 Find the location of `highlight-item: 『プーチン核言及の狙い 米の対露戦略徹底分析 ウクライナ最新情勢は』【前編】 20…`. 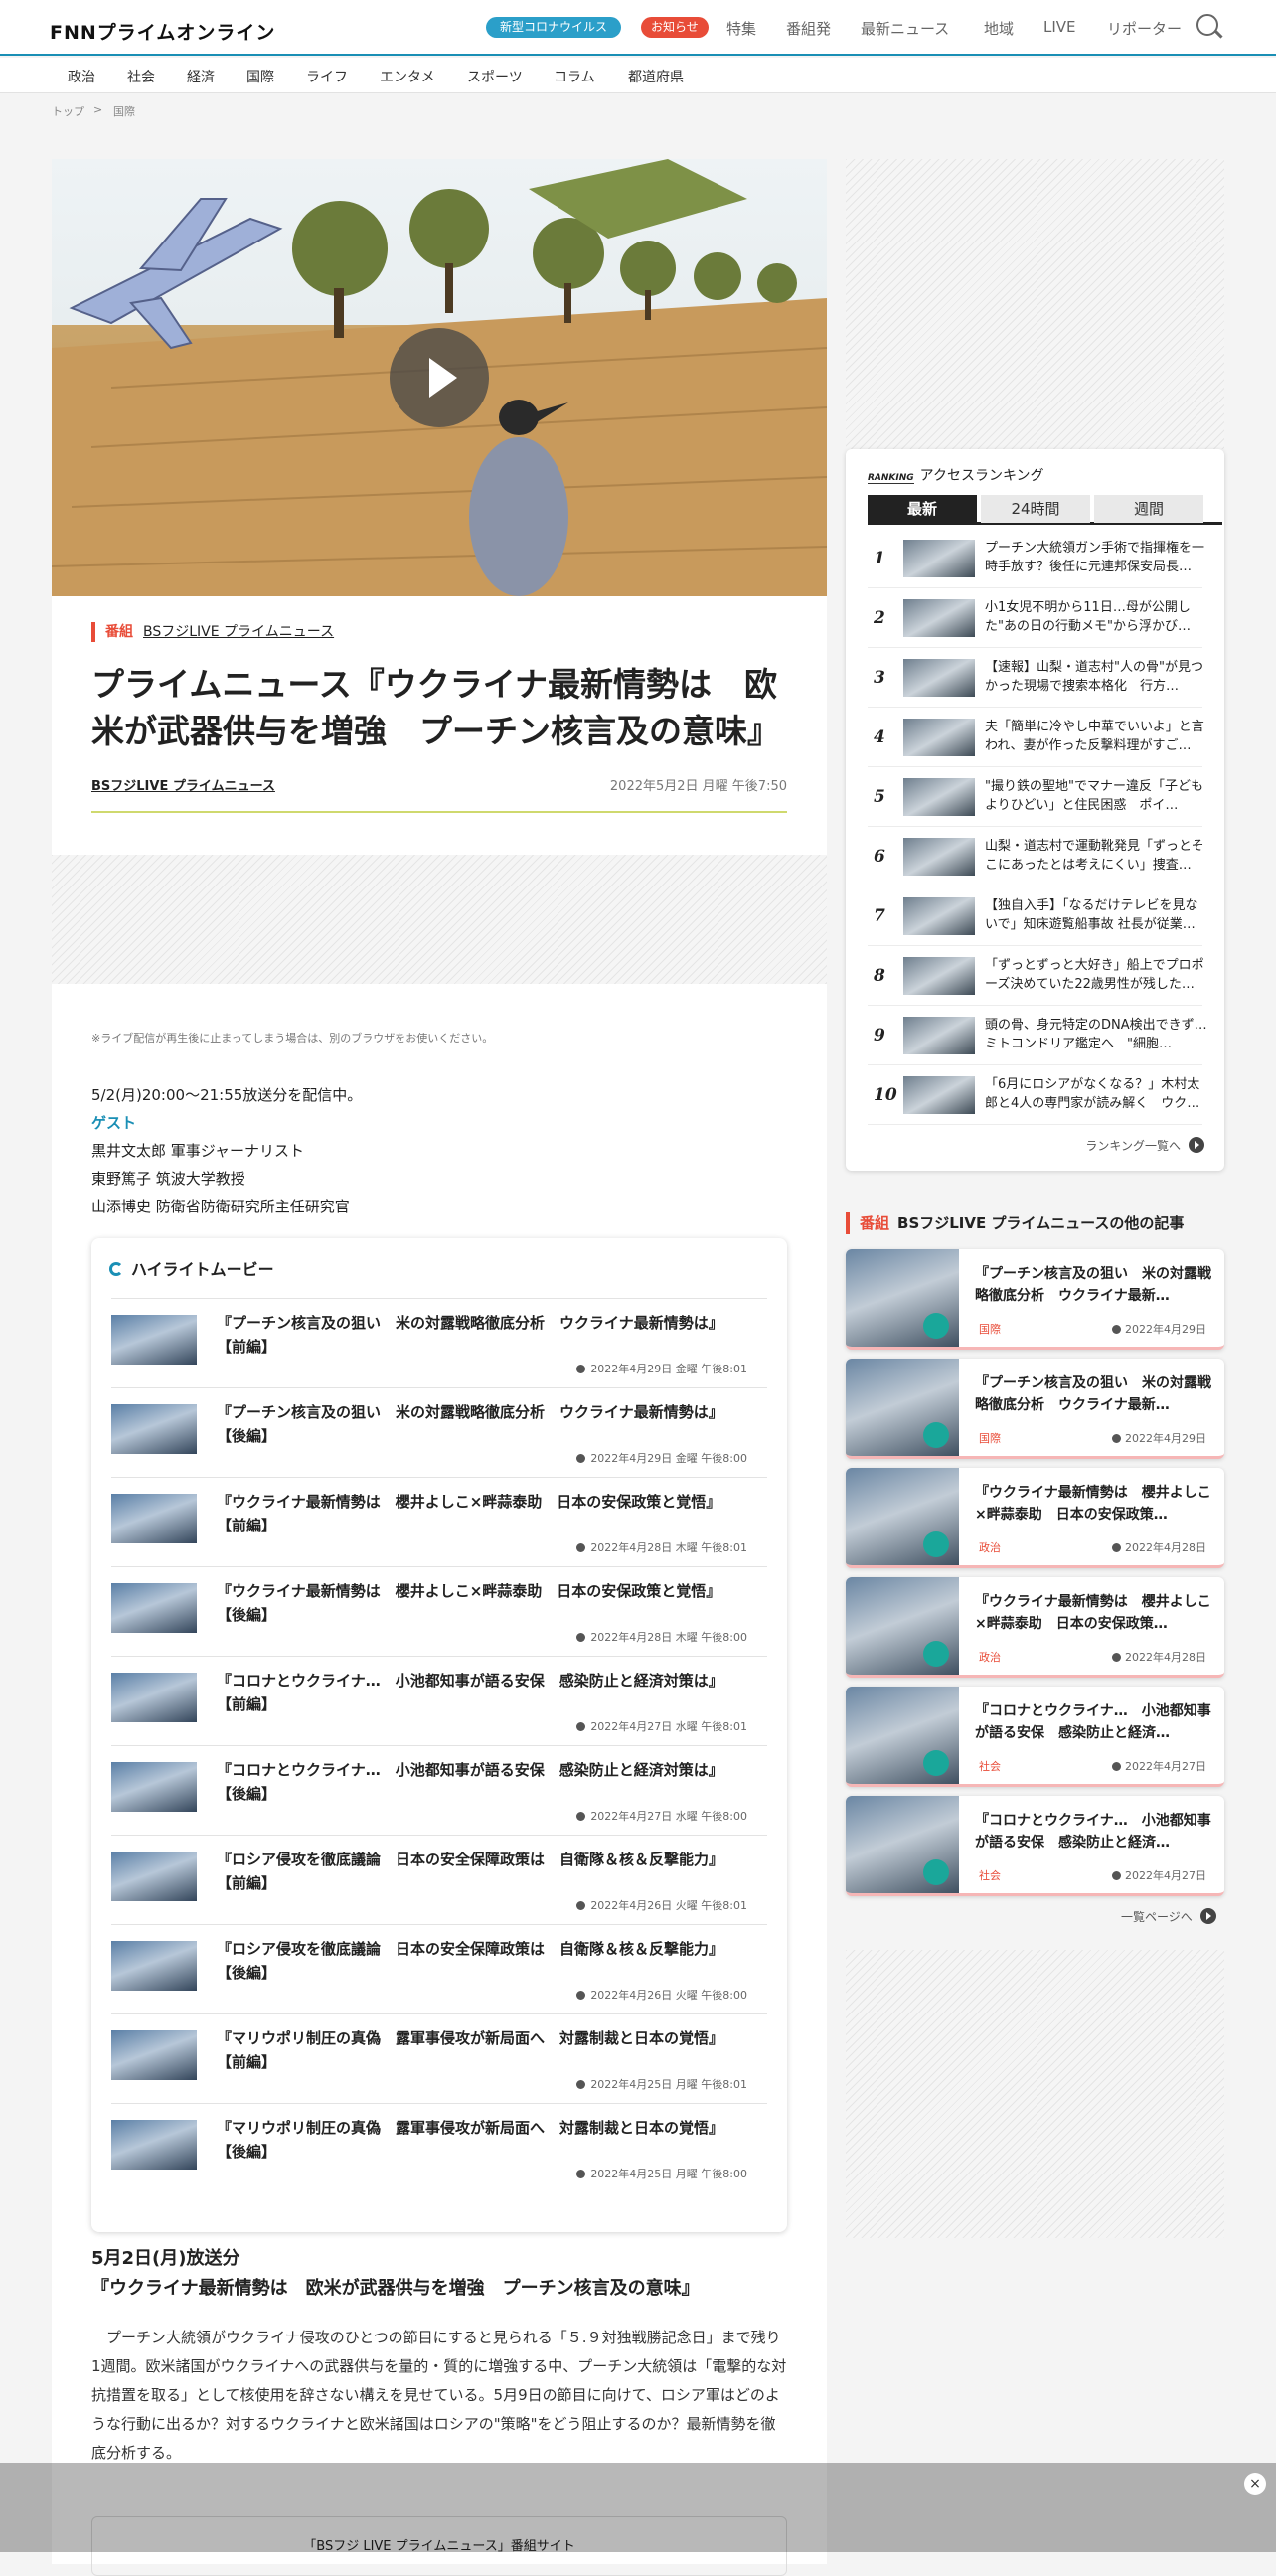

highlight-item: 『プーチン核言及の狙い 米の対露戦略徹底分析 ウクライナ最新情勢は』【前編】 20… is located at coordinates (439, 1342).